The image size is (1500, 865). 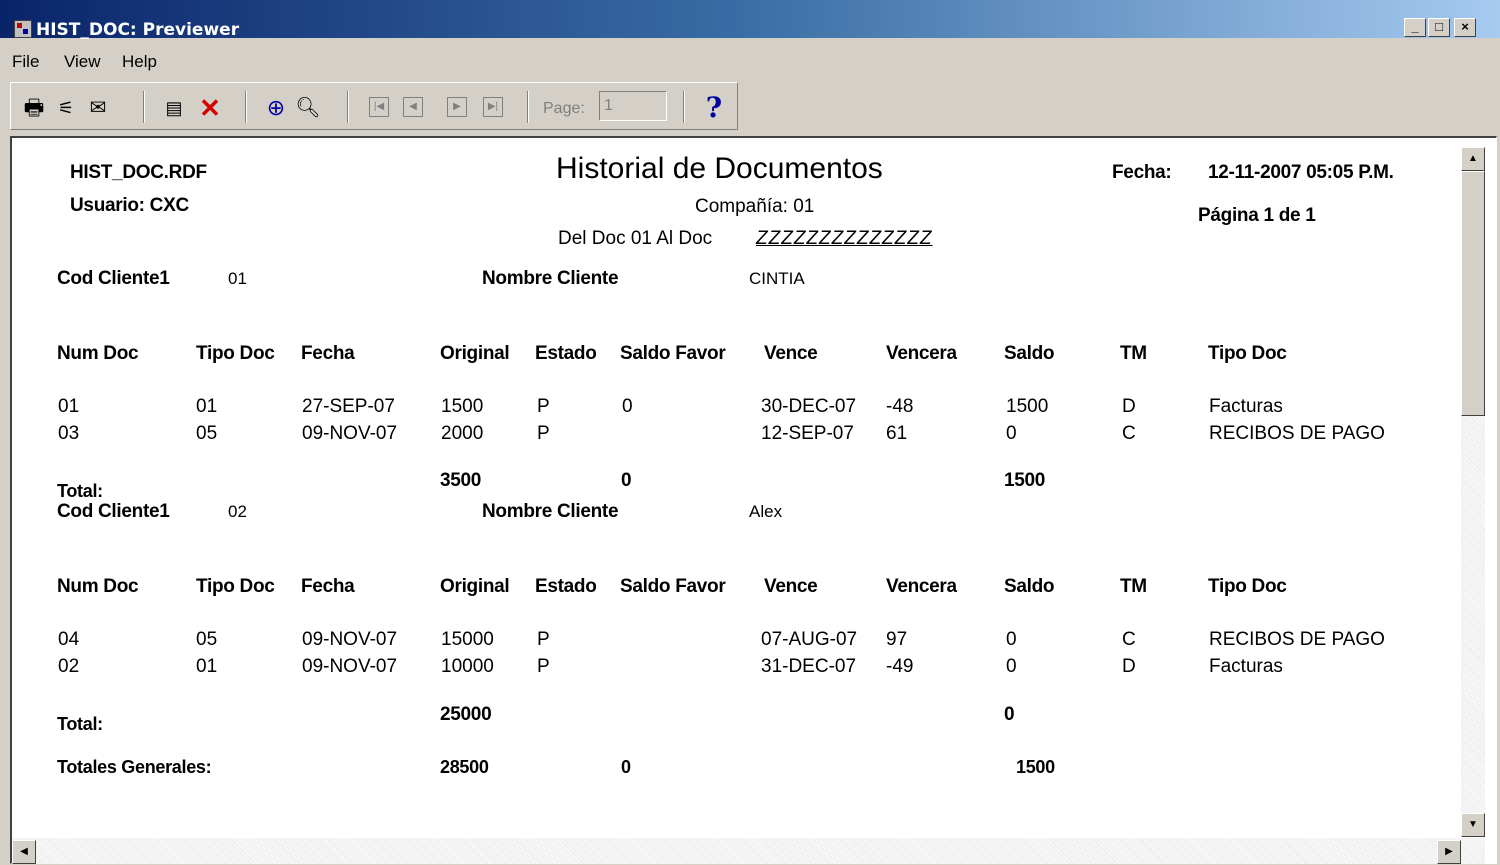 What do you see at coordinates (1449, 852) in the screenshot?
I see `scroll-right-icon: ▶` at bounding box center [1449, 852].